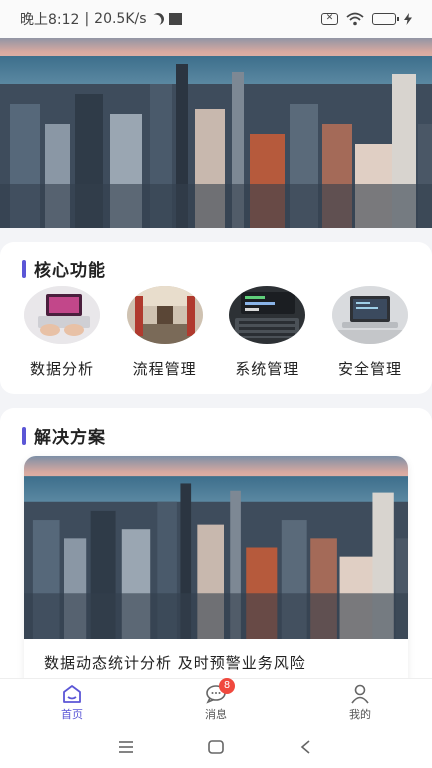  I want to click on function-item-data-analysis: 数据分析, so click(62, 332).